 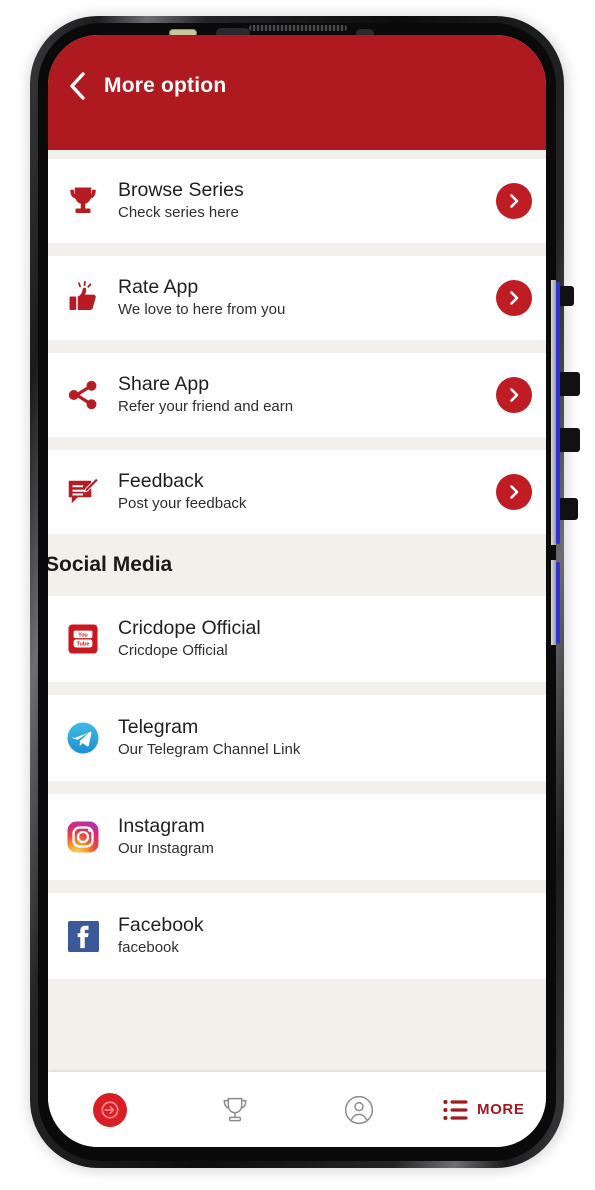 What do you see at coordinates (164, 384) in the screenshot?
I see `option-title: Share App` at bounding box center [164, 384].